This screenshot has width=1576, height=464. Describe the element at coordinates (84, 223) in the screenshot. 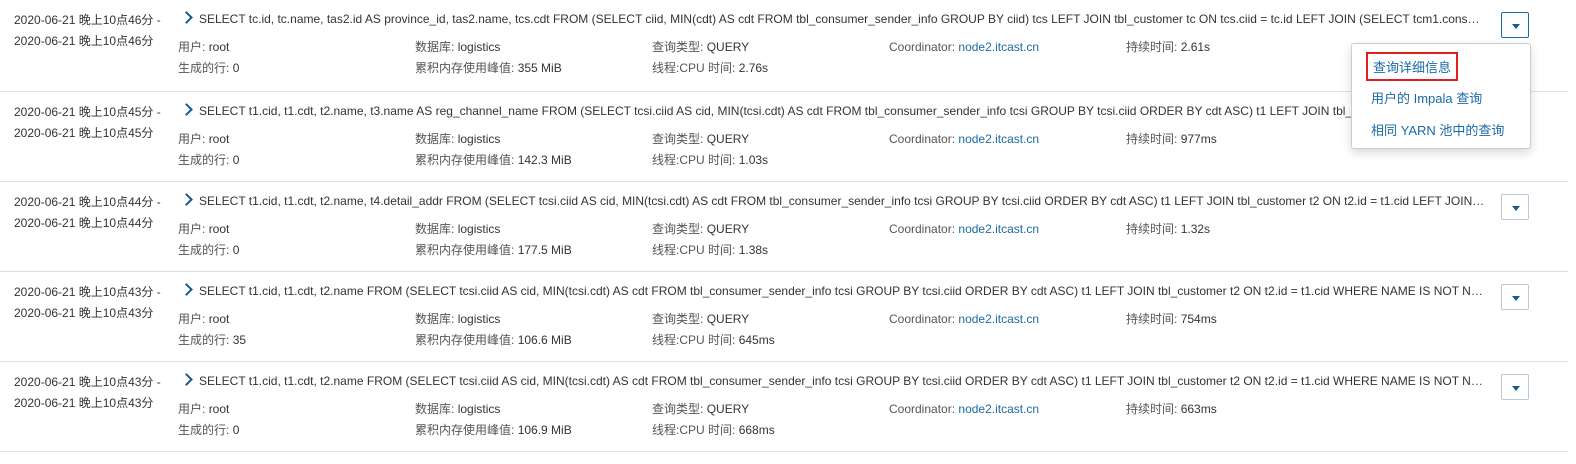

I see `query-end-time: 2020-06-21 晚上10点44分` at that location.